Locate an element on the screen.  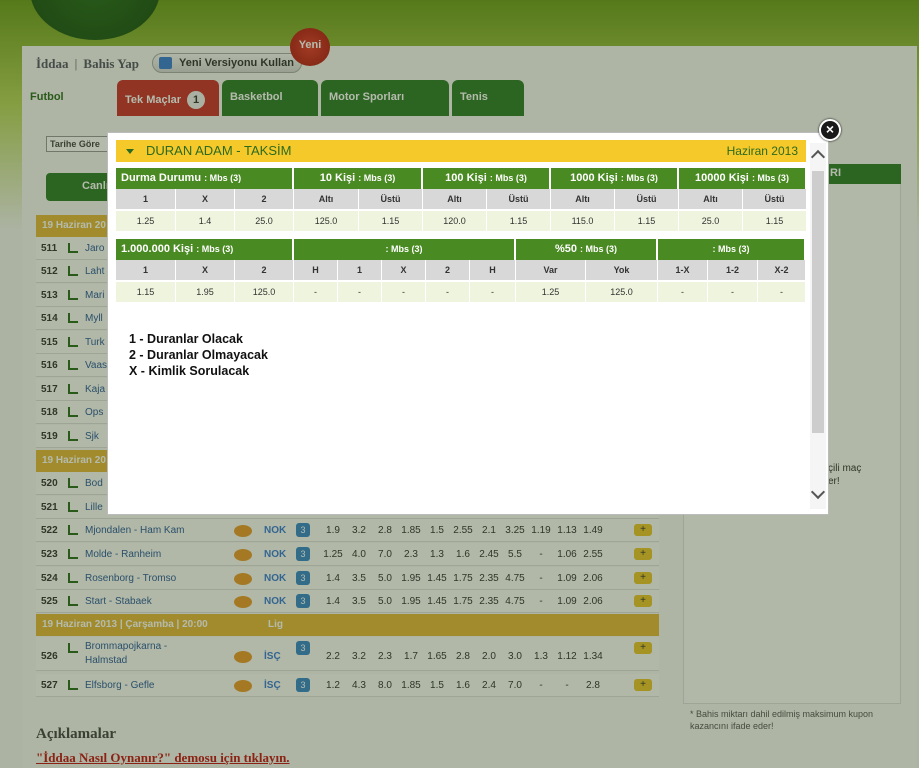
market-title: 1.000.000 Kişi is located at coordinates (157, 249).